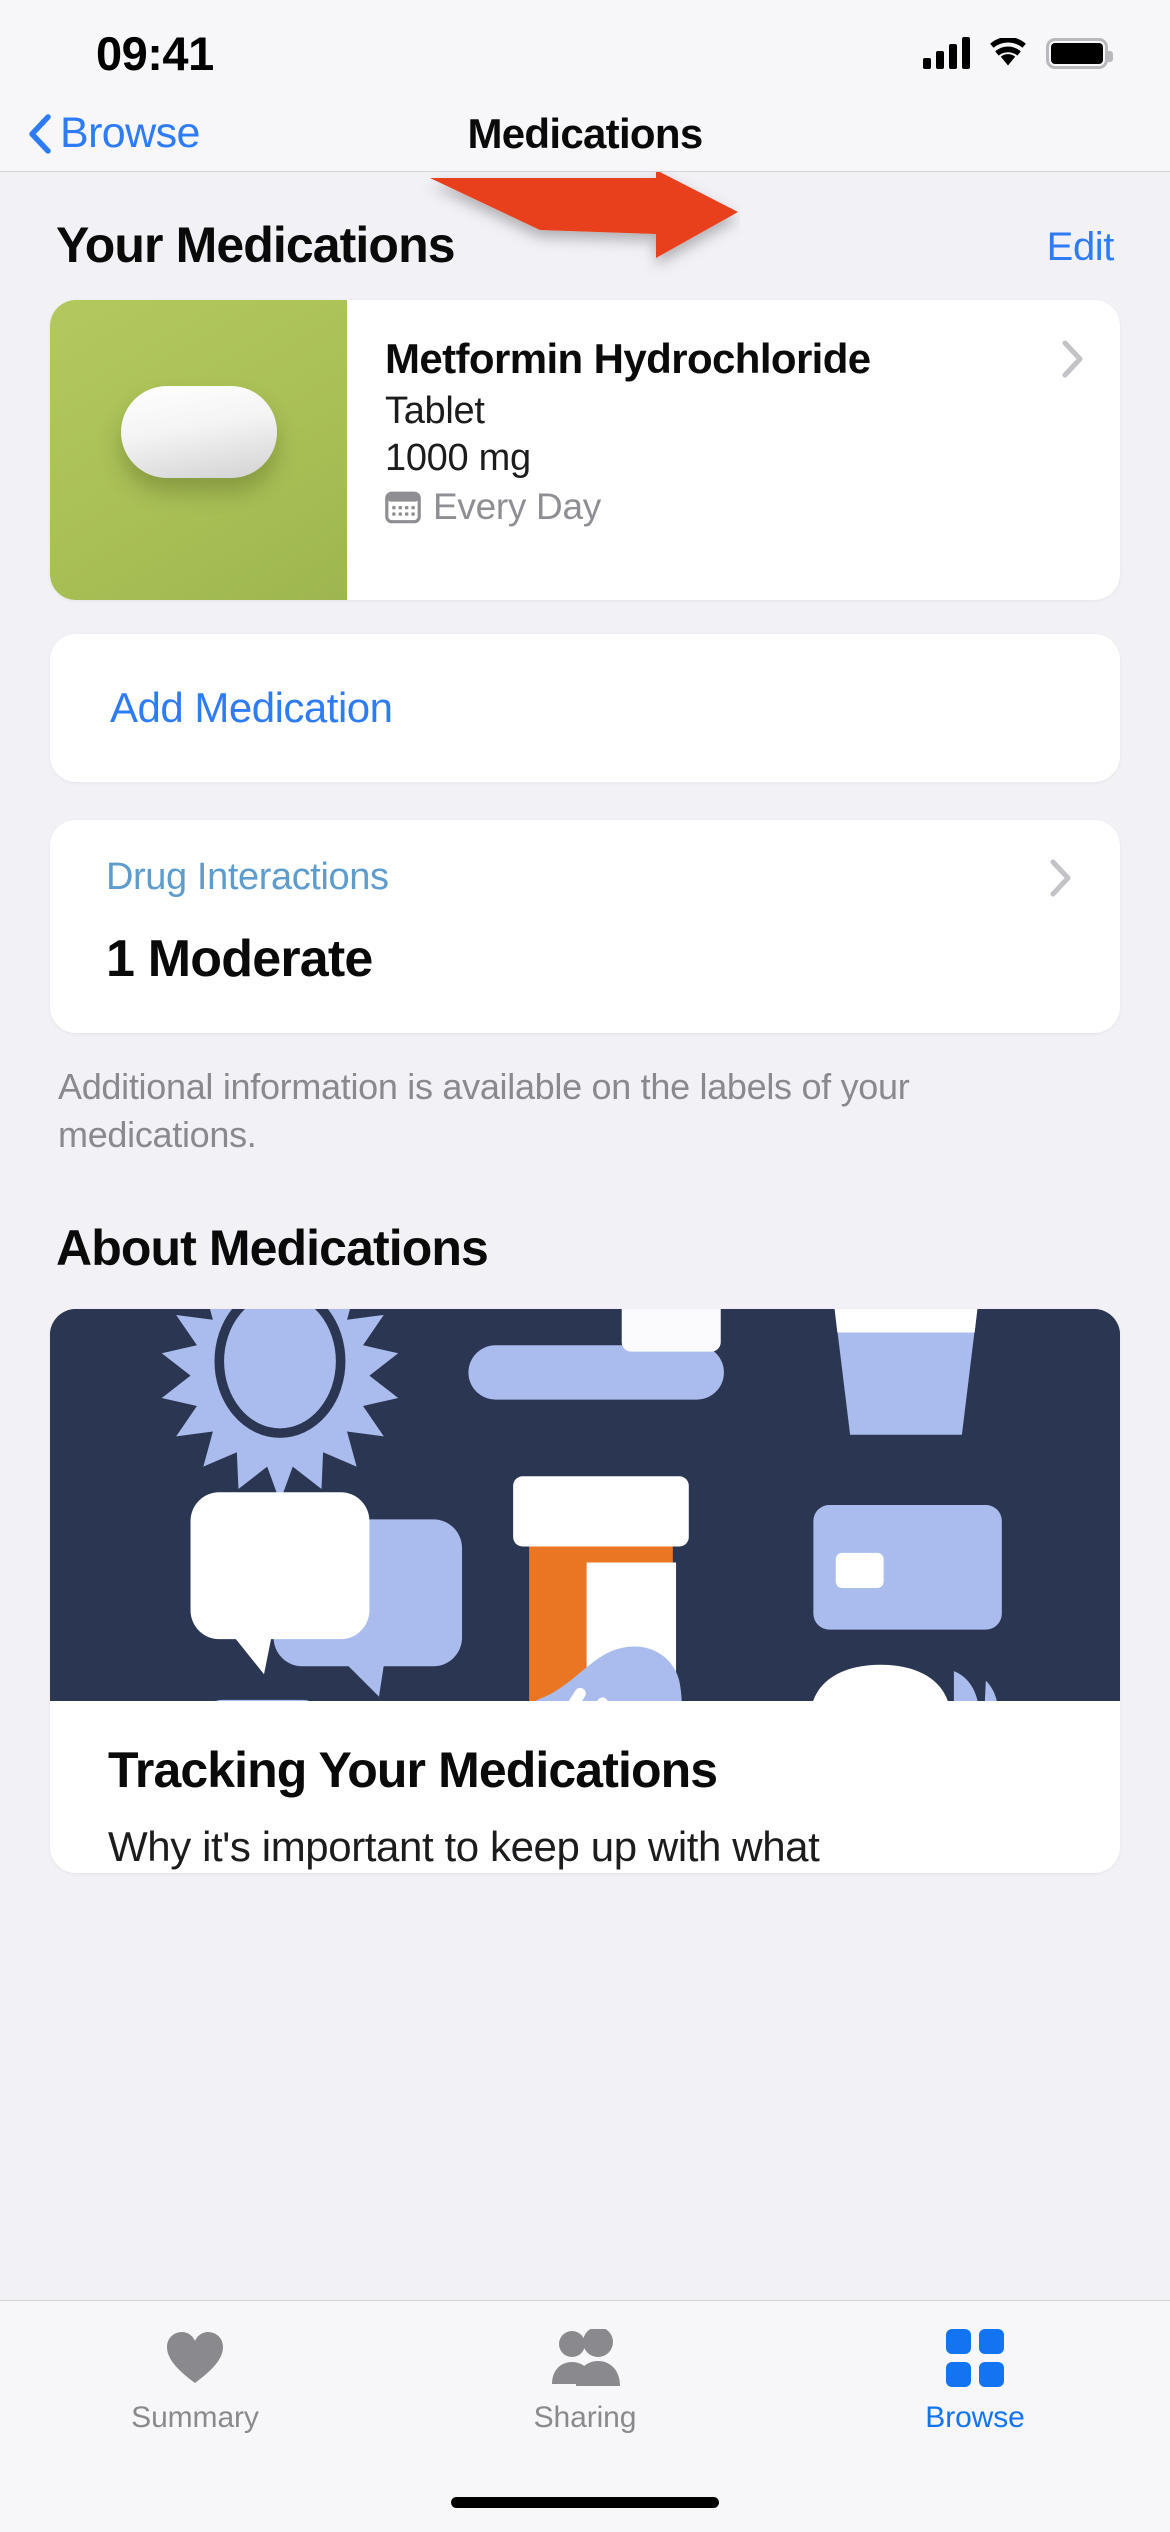  Describe the element at coordinates (195, 2417) in the screenshot. I see `tab-summary-label: Summary` at that location.